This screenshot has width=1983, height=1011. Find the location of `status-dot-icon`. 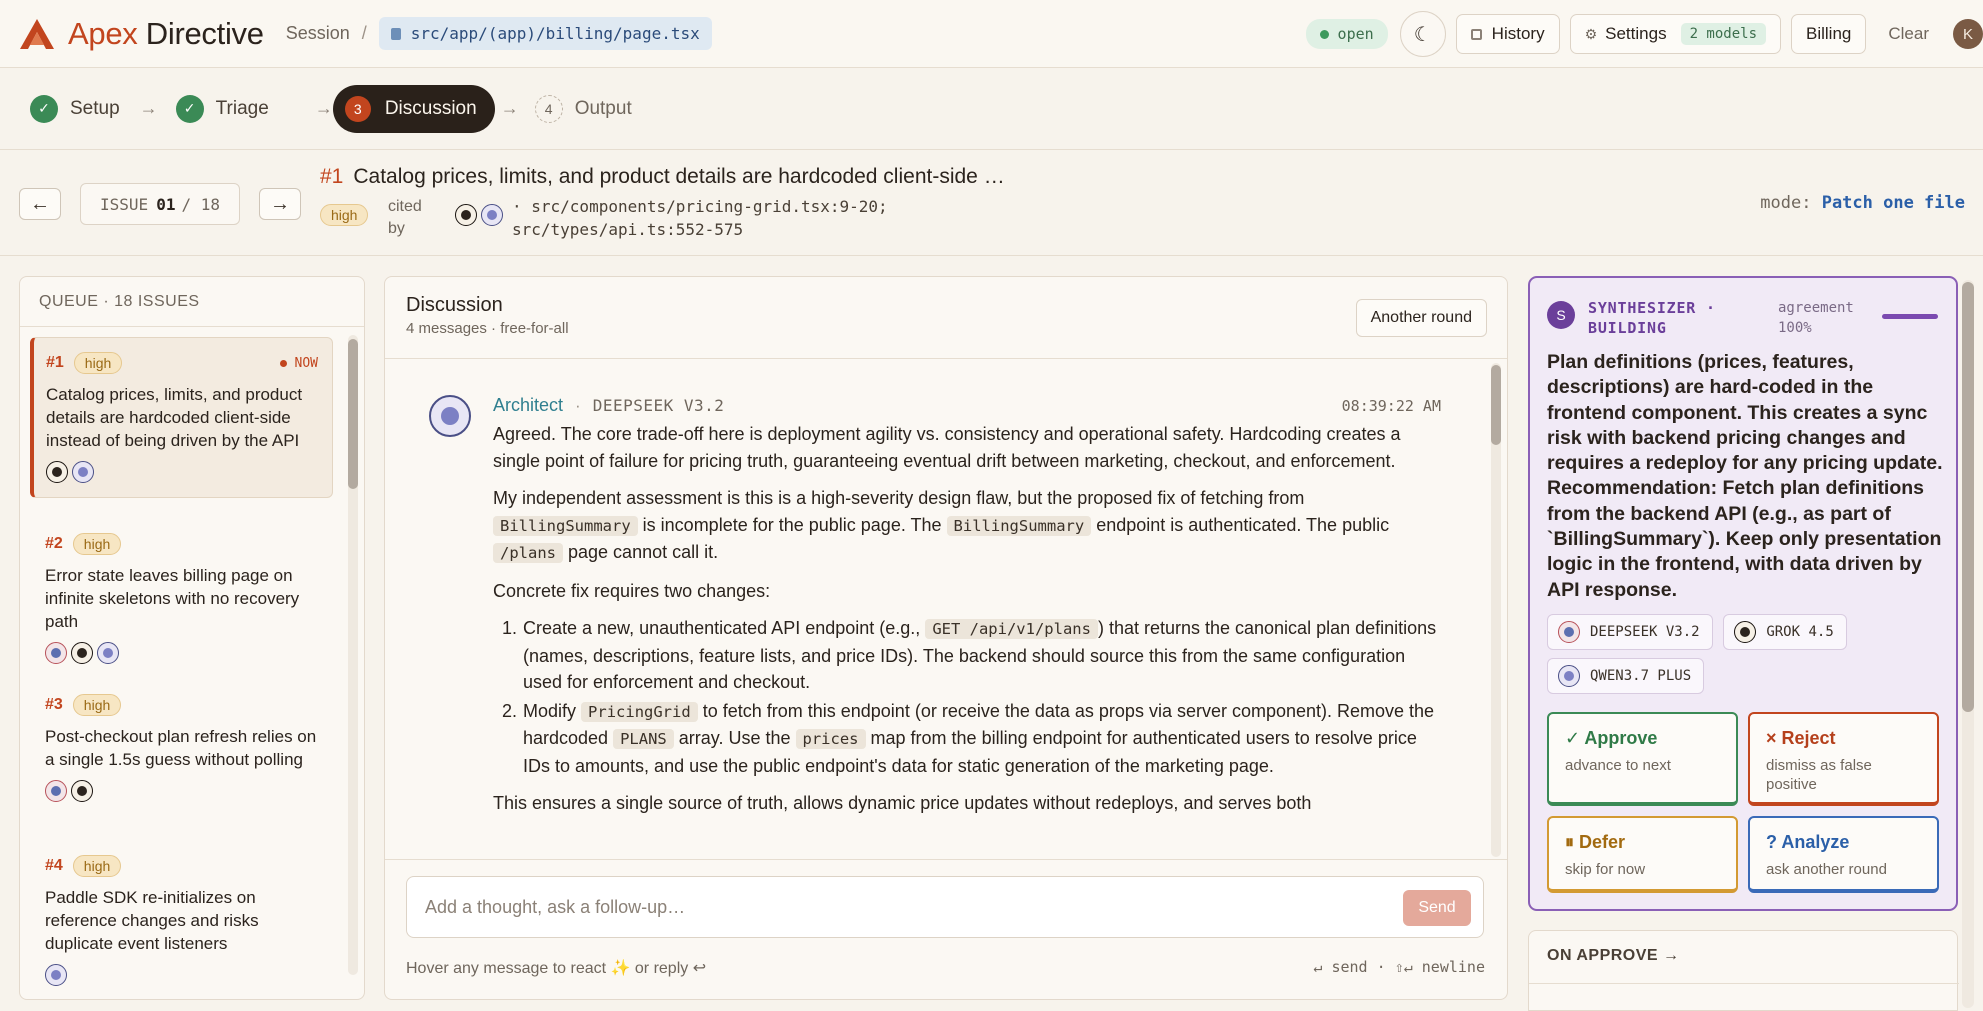

status-dot-icon is located at coordinates (1324, 34).